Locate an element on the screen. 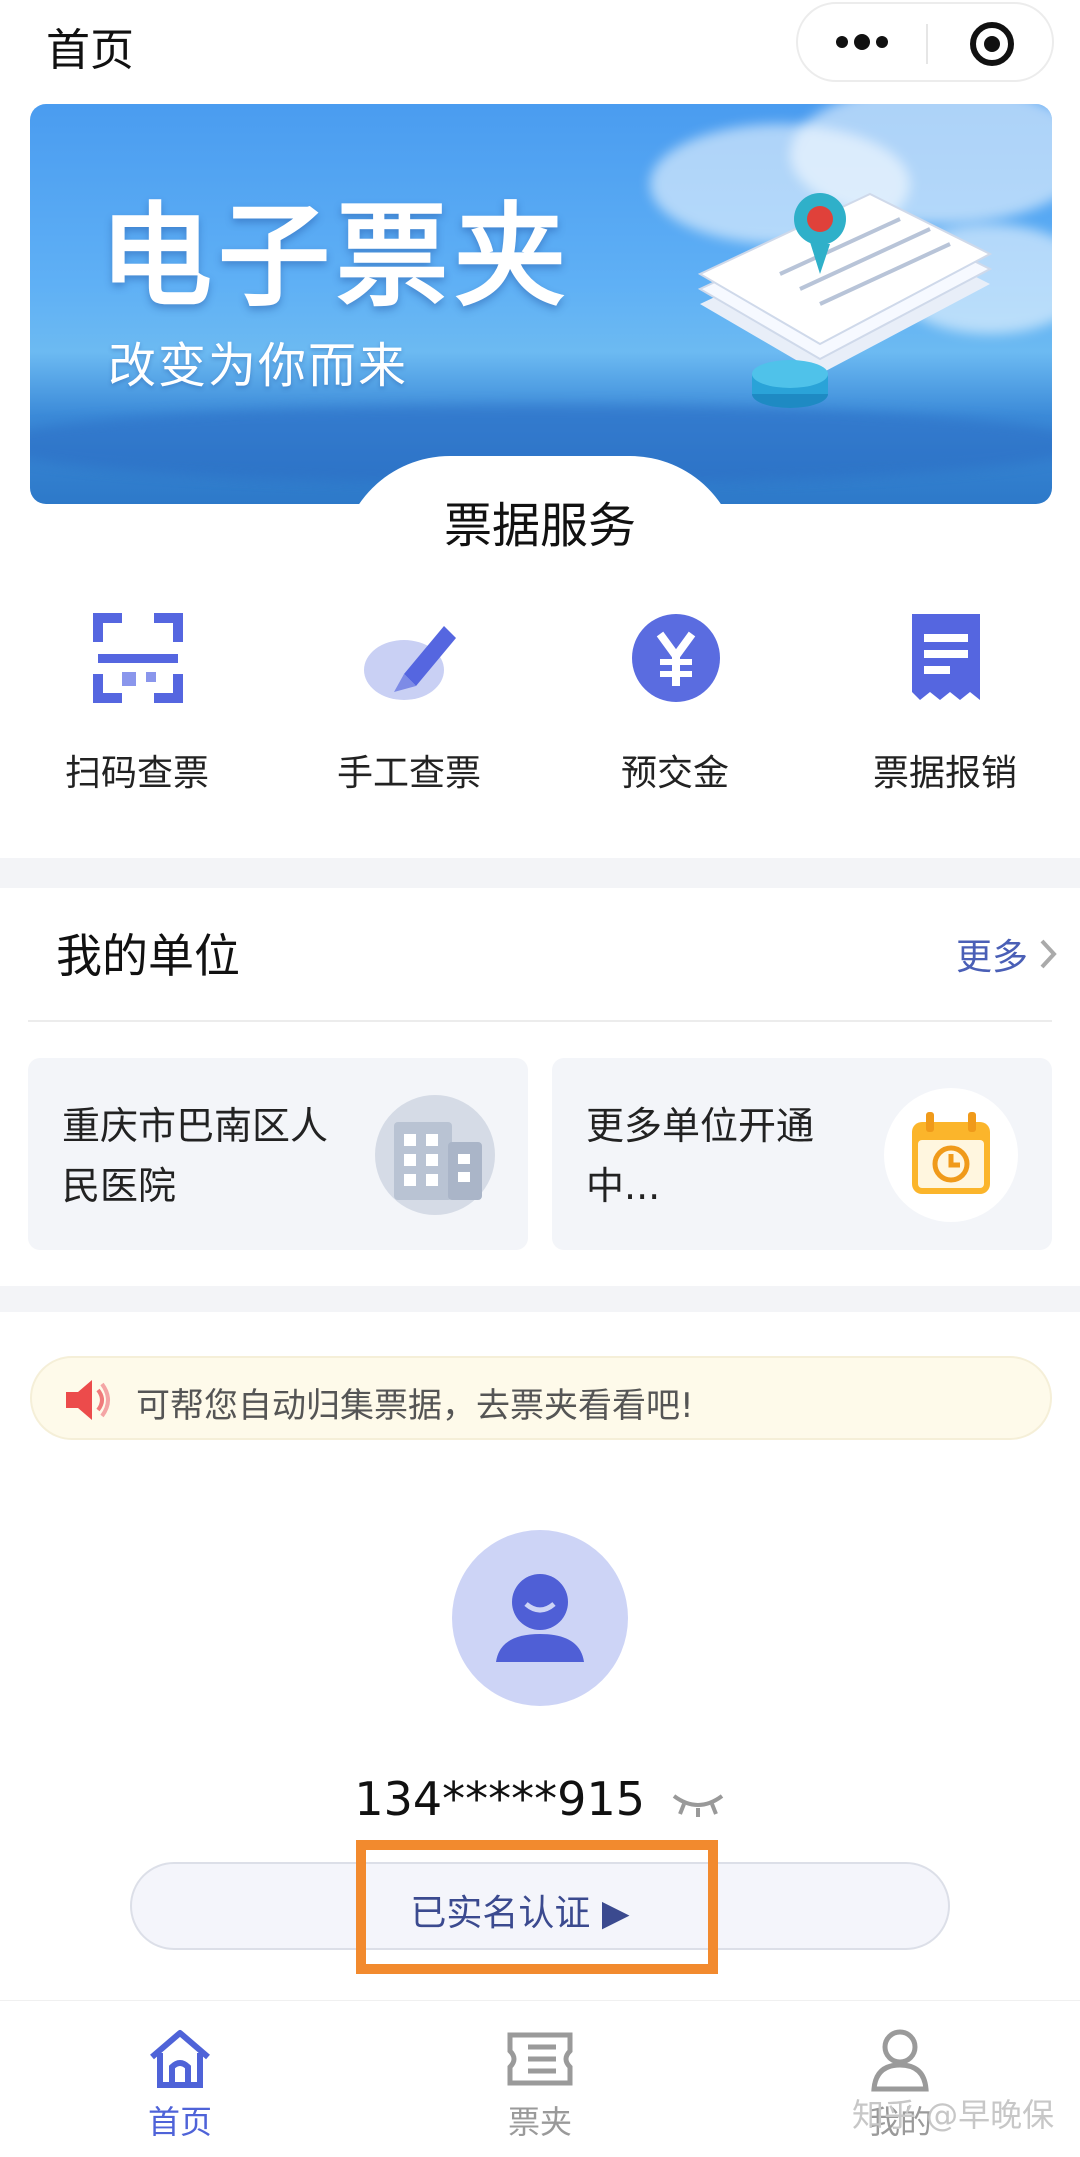  service-scan: 扫码查票 is located at coordinates (137, 700).